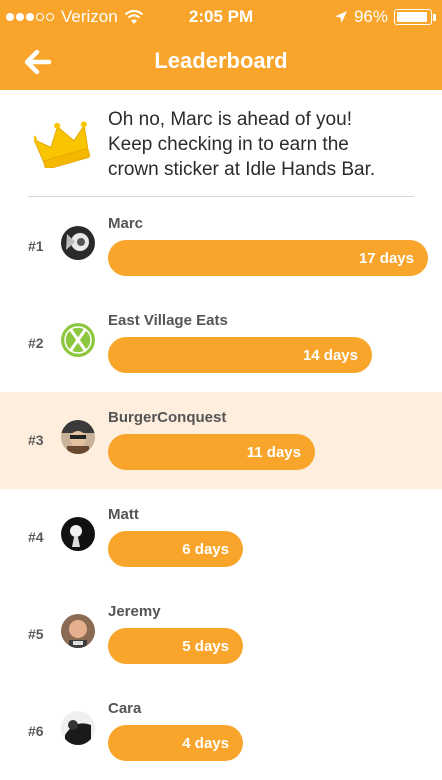 The height and width of the screenshot is (780, 442). What do you see at coordinates (230, 119) in the screenshot?
I see `banner-line-1: Oh no, Marc is ahead of you!` at bounding box center [230, 119].